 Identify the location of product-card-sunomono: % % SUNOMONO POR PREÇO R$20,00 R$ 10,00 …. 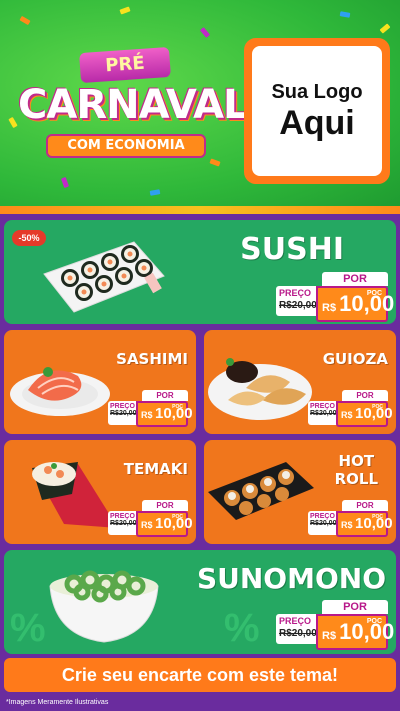
(200, 602).